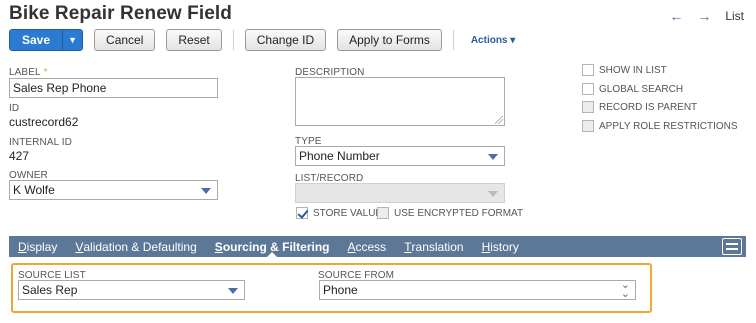 The width and height of the screenshot is (756, 323). What do you see at coordinates (40, 142) in the screenshot?
I see `internal-id-caption: INTERNAL ID` at bounding box center [40, 142].